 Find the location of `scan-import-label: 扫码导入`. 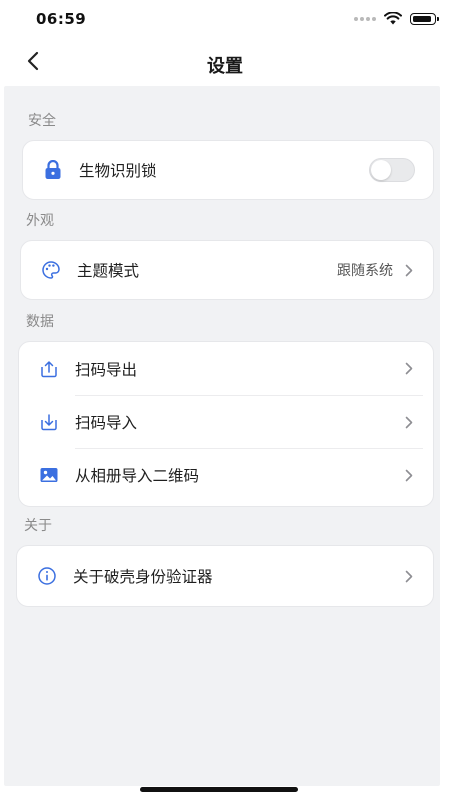

scan-import-label: 扫码导入 is located at coordinates (106, 423).